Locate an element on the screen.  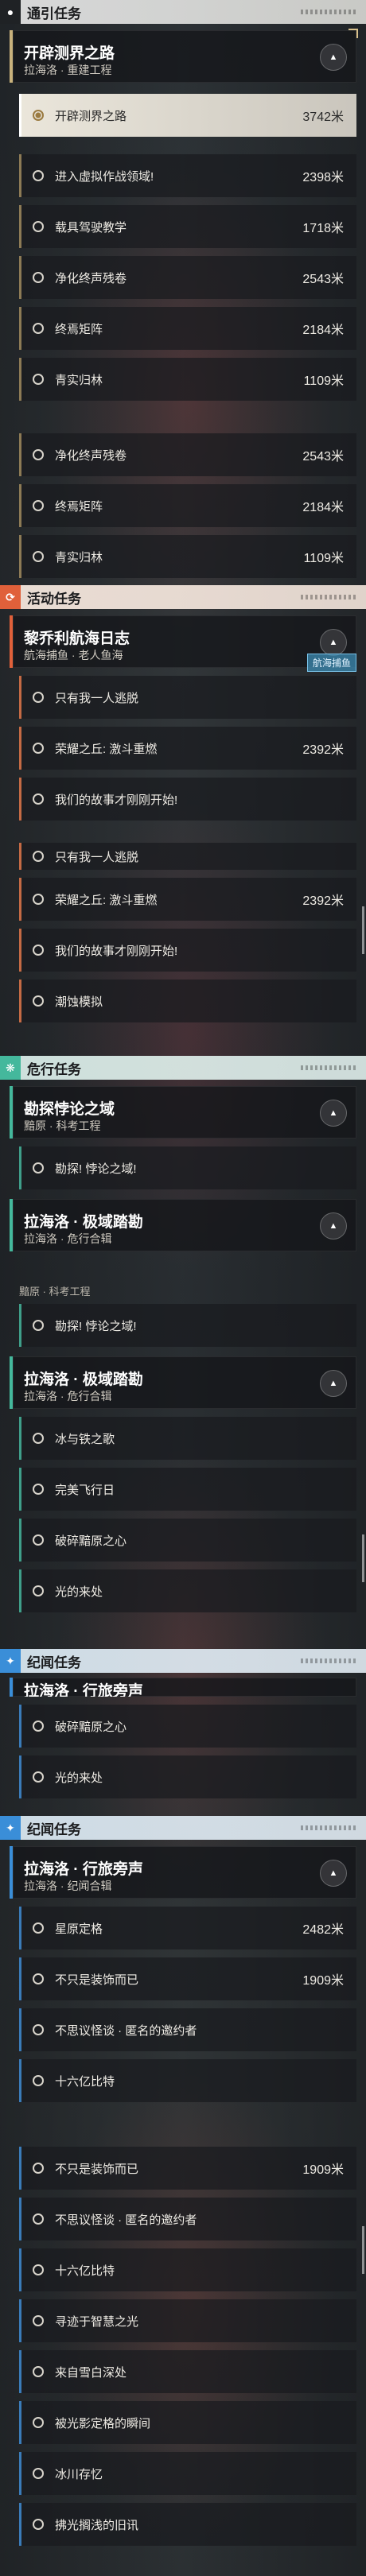
quest-step: 寻迹于智慧之光 is located at coordinates (187, 2321).